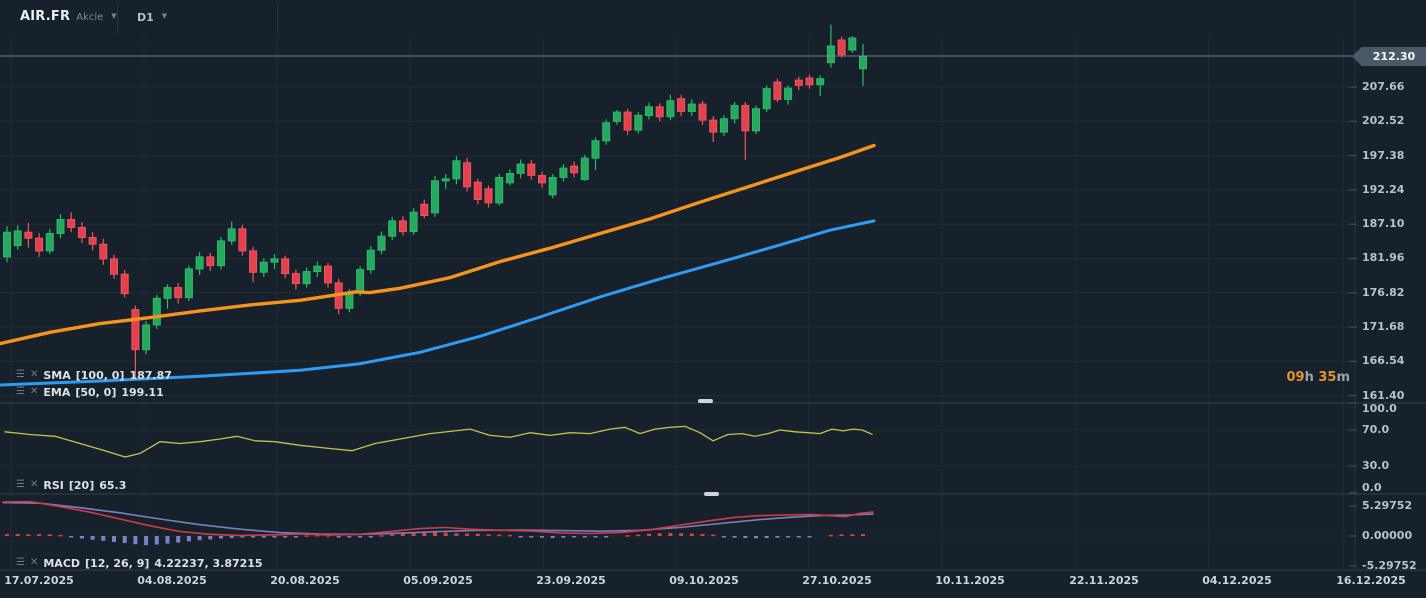 Image resolution: width=1426 pixels, height=598 pixels. Describe the element at coordinates (970, 580) in the screenshot. I see `time-axis-label: 10.11.2025` at that location.